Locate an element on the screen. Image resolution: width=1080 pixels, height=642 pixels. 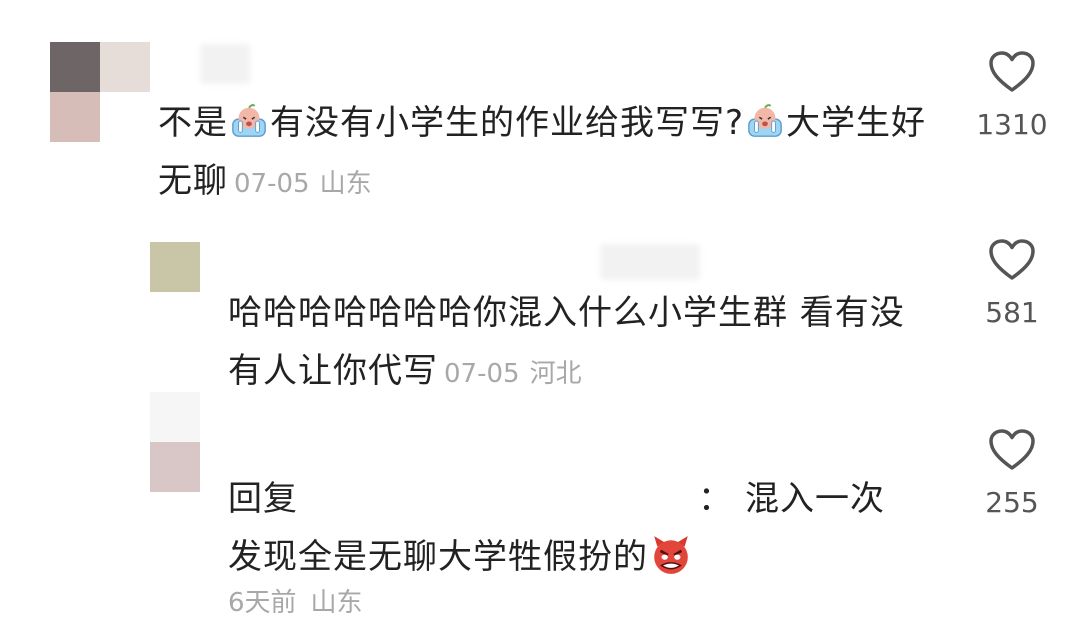
comment-location: 河北 is located at coordinates (555, 374).